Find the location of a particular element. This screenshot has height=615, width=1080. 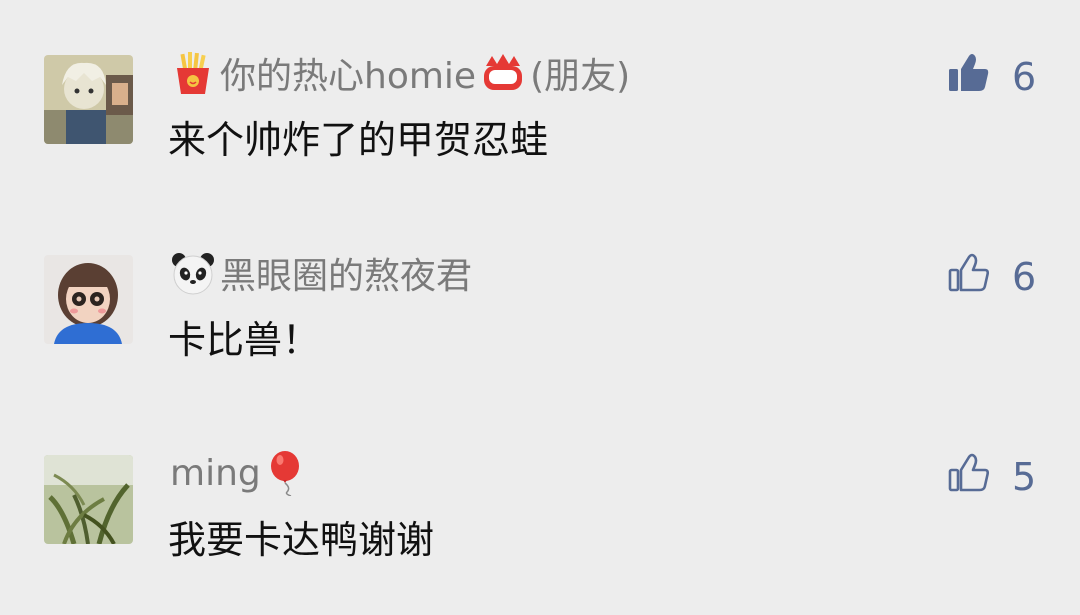

commenter-name-row: ming is located at coordinates (240, 473).